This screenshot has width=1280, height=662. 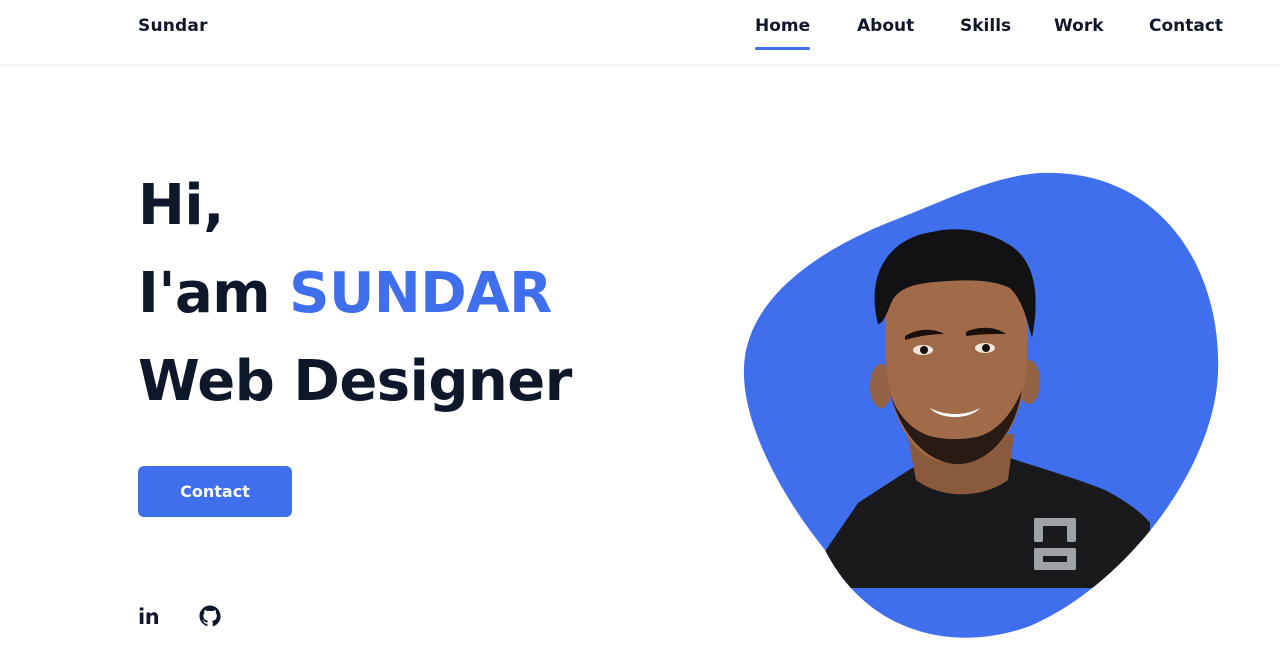 I want to click on github-link, so click(x=211, y=617).